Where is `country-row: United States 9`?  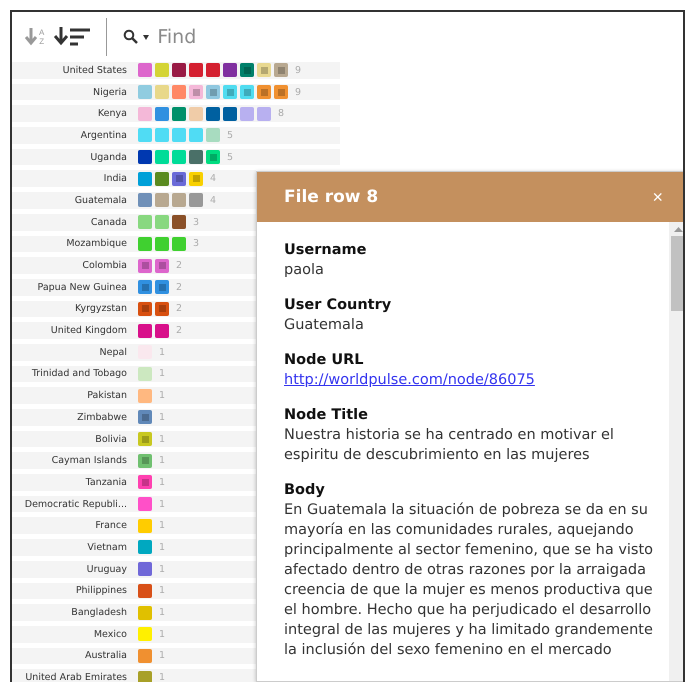
country-row: United States 9 is located at coordinates (176, 70).